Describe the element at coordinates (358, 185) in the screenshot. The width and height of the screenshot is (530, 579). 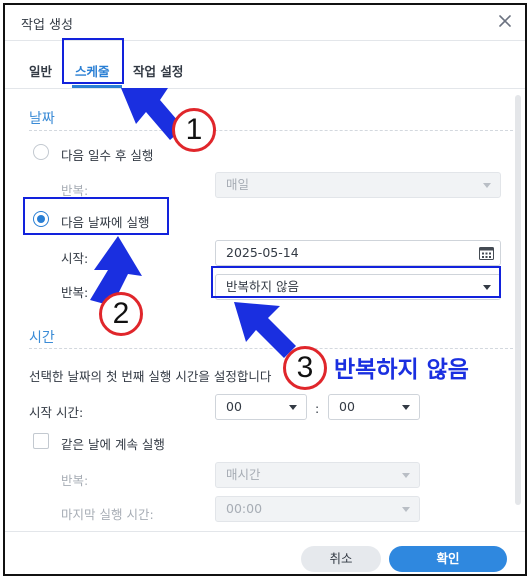
I see `repeat-select-days: 매일` at that location.